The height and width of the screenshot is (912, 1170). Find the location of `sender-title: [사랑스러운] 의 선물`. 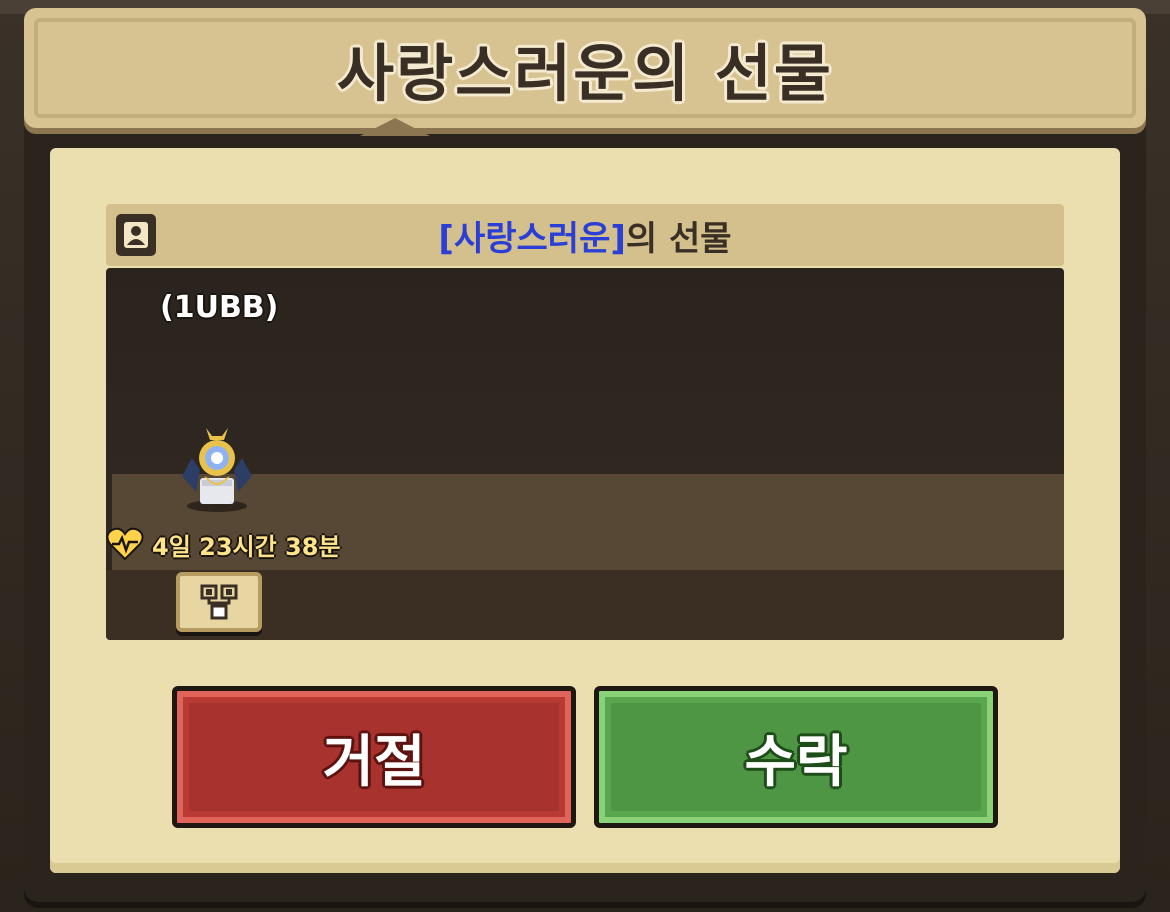

sender-title: [사랑스러운] 의 선물 is located at coordinates (585, 235).